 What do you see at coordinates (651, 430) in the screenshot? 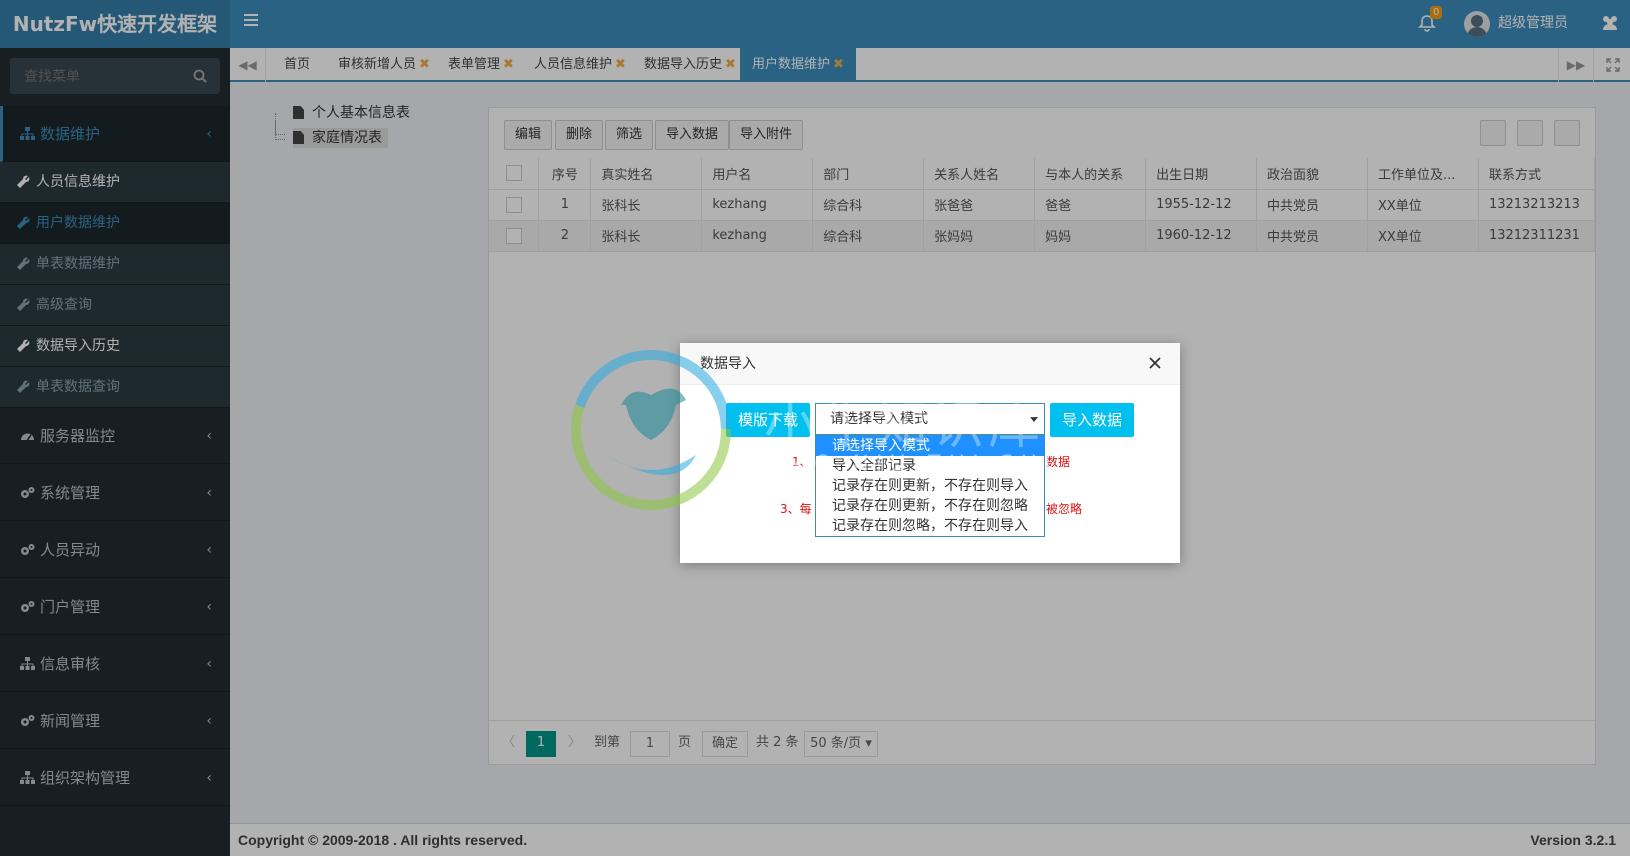
I see `watermark-logo` at bounding box center [651, 430].